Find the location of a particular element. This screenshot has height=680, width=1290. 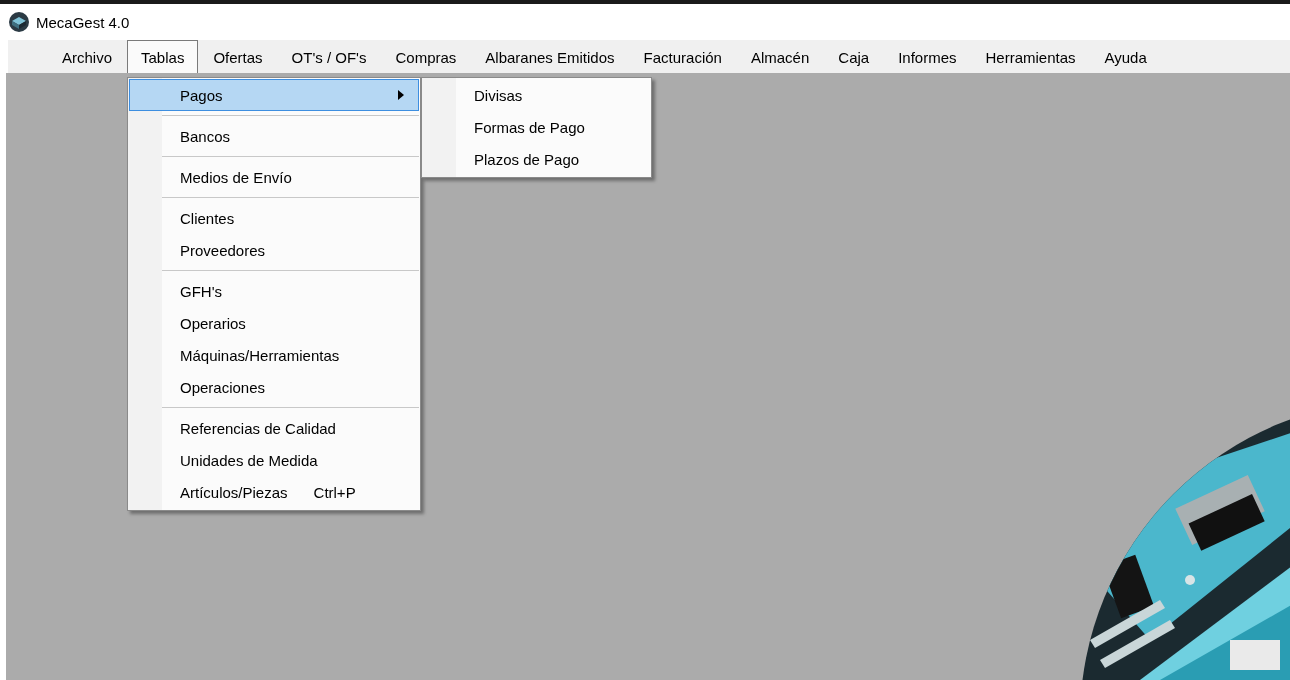

menu-entry: Bancos is located at coordinates (274, 136).